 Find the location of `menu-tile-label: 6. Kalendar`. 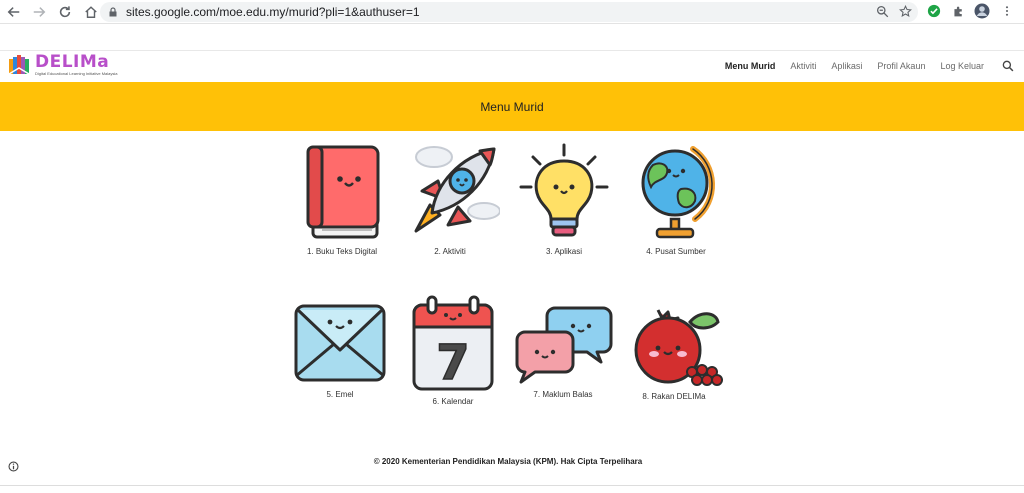

menu-tile-label: 6. Kalendar is located at coordinates (453, 401).